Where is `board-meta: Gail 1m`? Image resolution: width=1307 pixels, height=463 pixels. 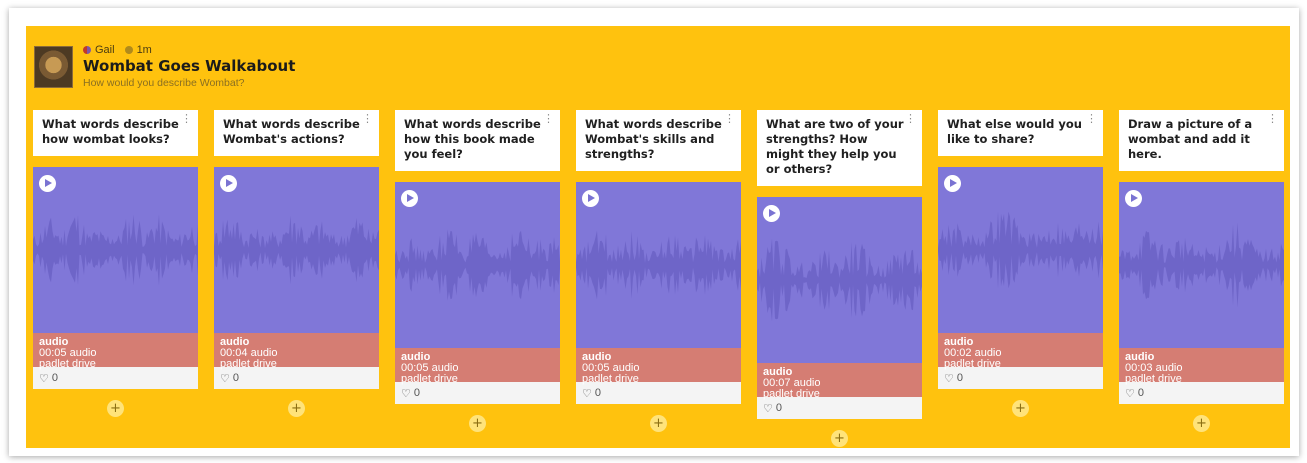 board-meta: Gail 1m is located at coordinates (189, 50).